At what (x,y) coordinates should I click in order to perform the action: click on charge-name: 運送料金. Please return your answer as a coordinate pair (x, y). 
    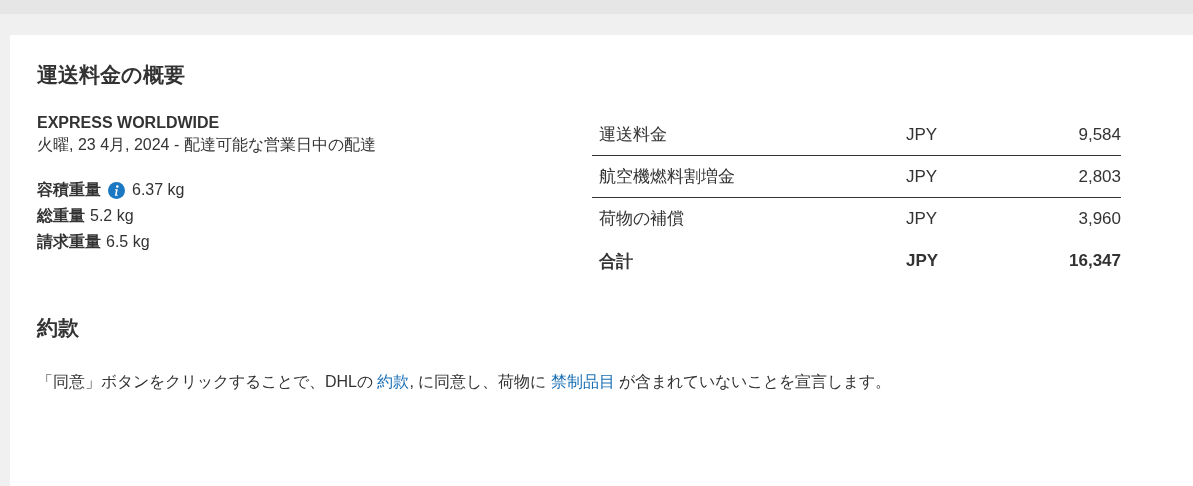
    Looking at the image, I should click on (633, 135).